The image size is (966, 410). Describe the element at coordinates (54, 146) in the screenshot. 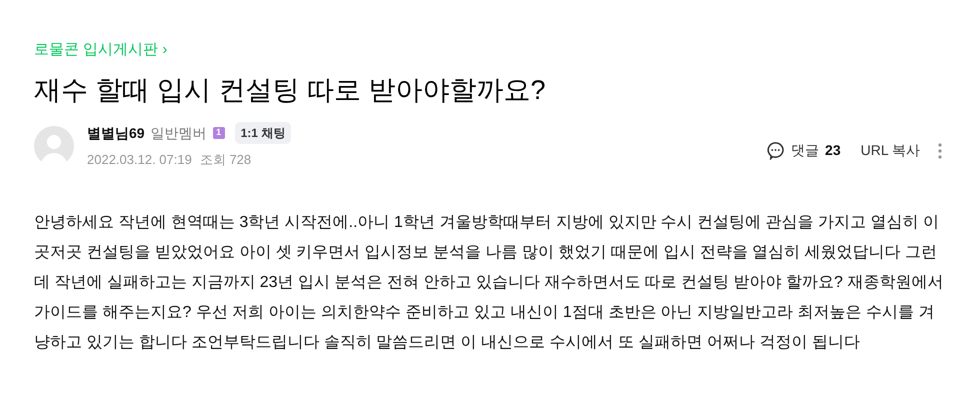

I see `avatar-icon` at that location.